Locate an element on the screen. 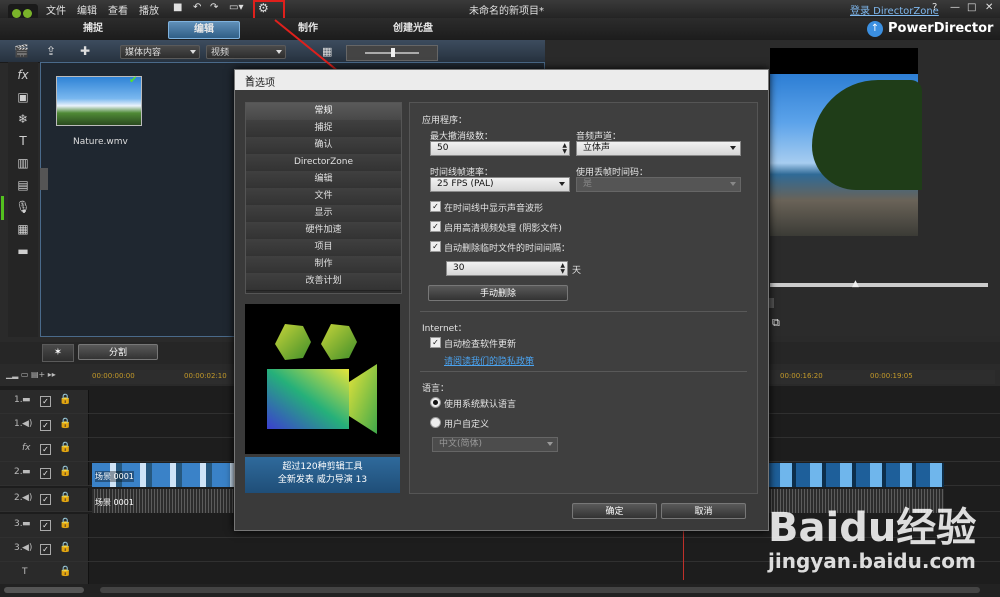  nav-directorzone: DirectorZone is located at coordinates (323, 163).